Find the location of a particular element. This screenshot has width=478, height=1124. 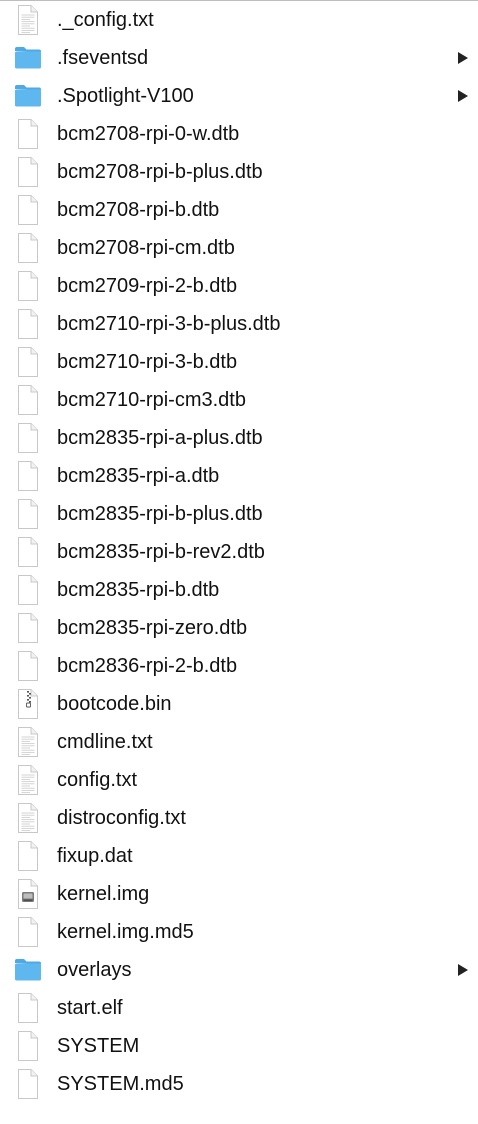

file-name: bootcode.bin is located at coordinates (114, 704).